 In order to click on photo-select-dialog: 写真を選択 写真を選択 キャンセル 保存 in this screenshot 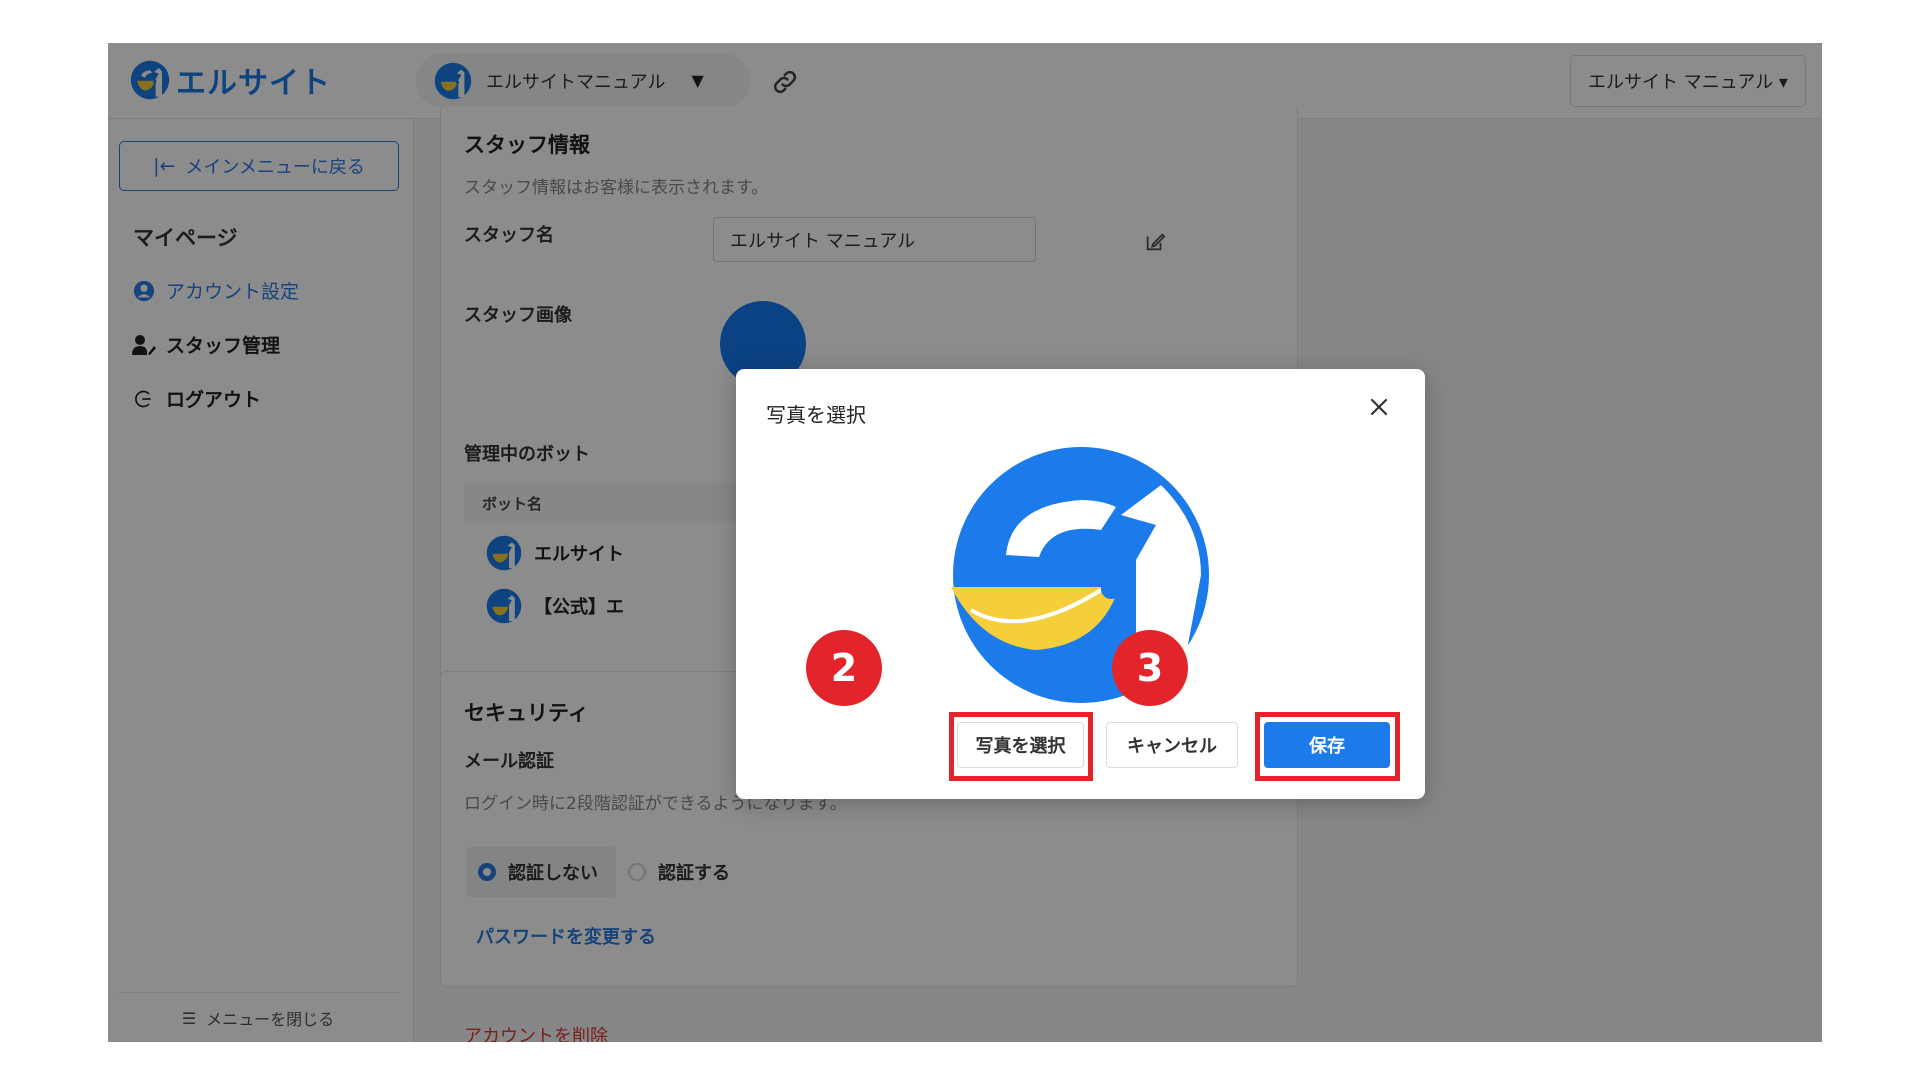, I will do `click(1080, 584)`.